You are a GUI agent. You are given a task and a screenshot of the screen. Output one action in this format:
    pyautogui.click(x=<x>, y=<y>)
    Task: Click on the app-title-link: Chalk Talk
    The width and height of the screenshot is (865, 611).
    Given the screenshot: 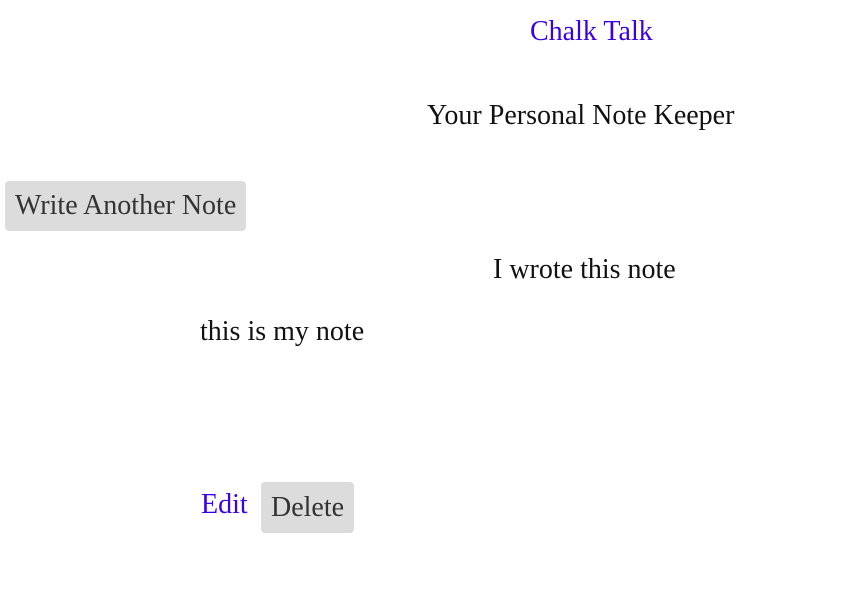 What is the action you would take?
    pyautogui.click(x=591, y=32)
    